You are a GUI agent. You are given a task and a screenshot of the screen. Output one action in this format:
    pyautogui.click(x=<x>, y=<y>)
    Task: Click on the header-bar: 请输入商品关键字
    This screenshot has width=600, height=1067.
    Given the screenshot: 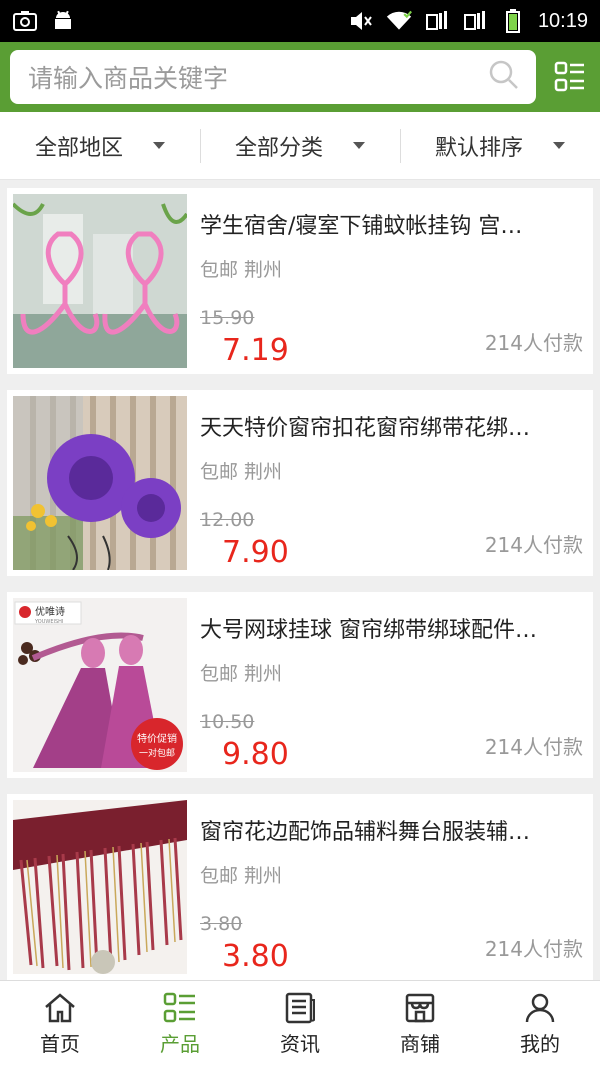 What is the action you would take?
    pyautogui.click(x=300, y=77)
    